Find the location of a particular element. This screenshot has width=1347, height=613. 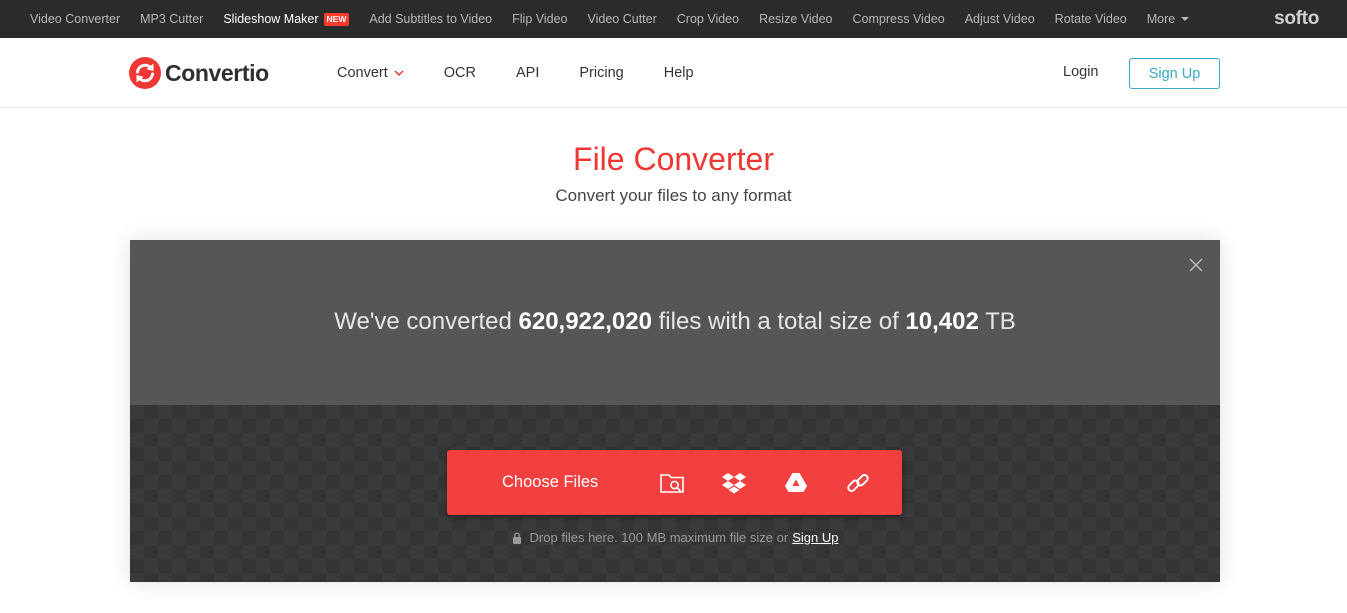

logo-text: Convertio is located at coordinates (217, 72).